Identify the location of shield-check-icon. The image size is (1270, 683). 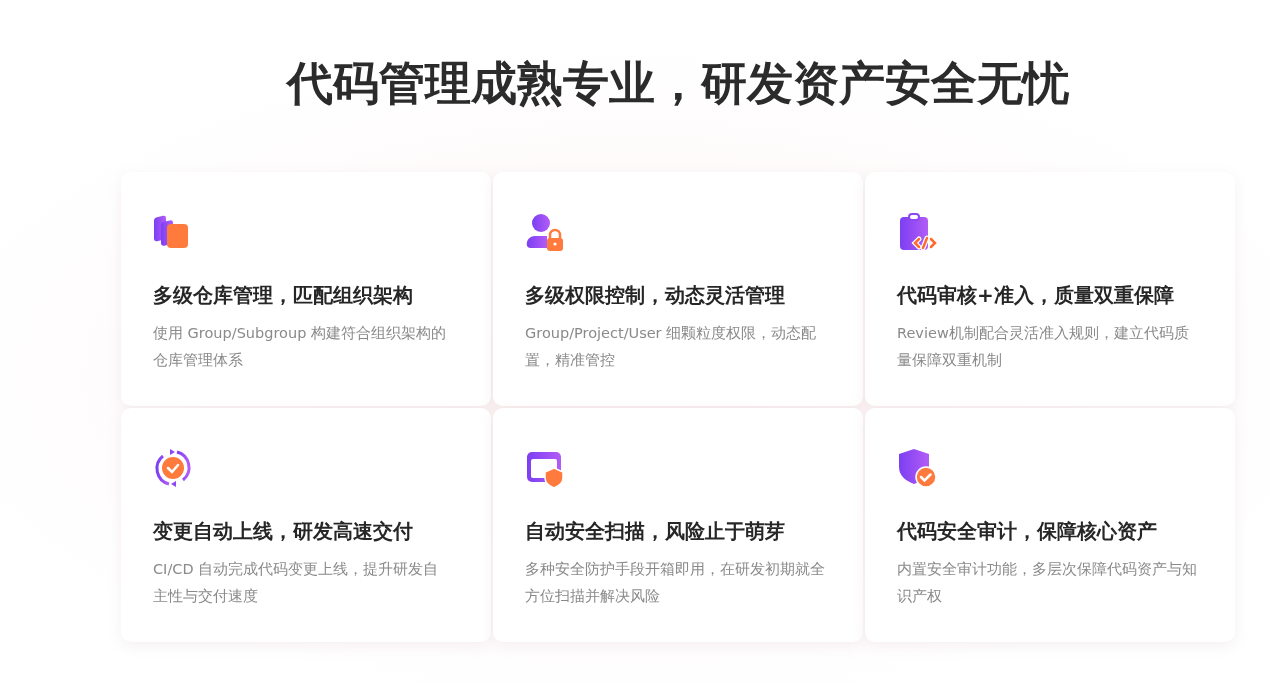
(917, 468).